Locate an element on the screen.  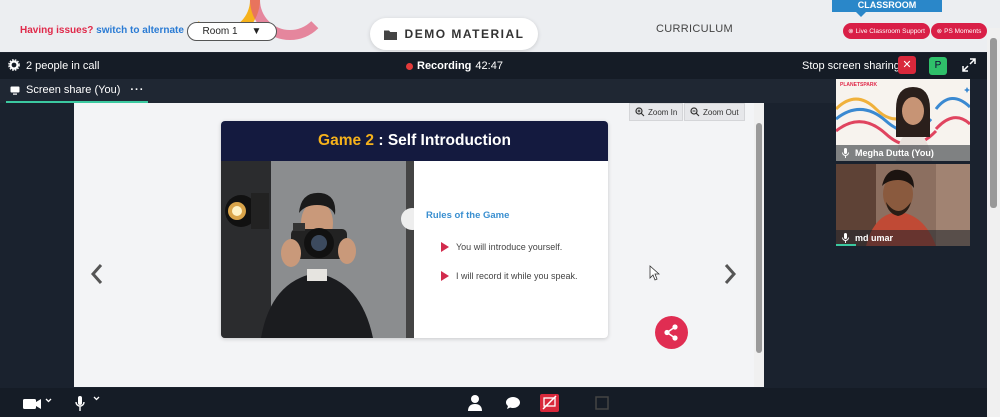
participant-name-bar: Megha Dutta (You) is located at coordinates (903, 153).